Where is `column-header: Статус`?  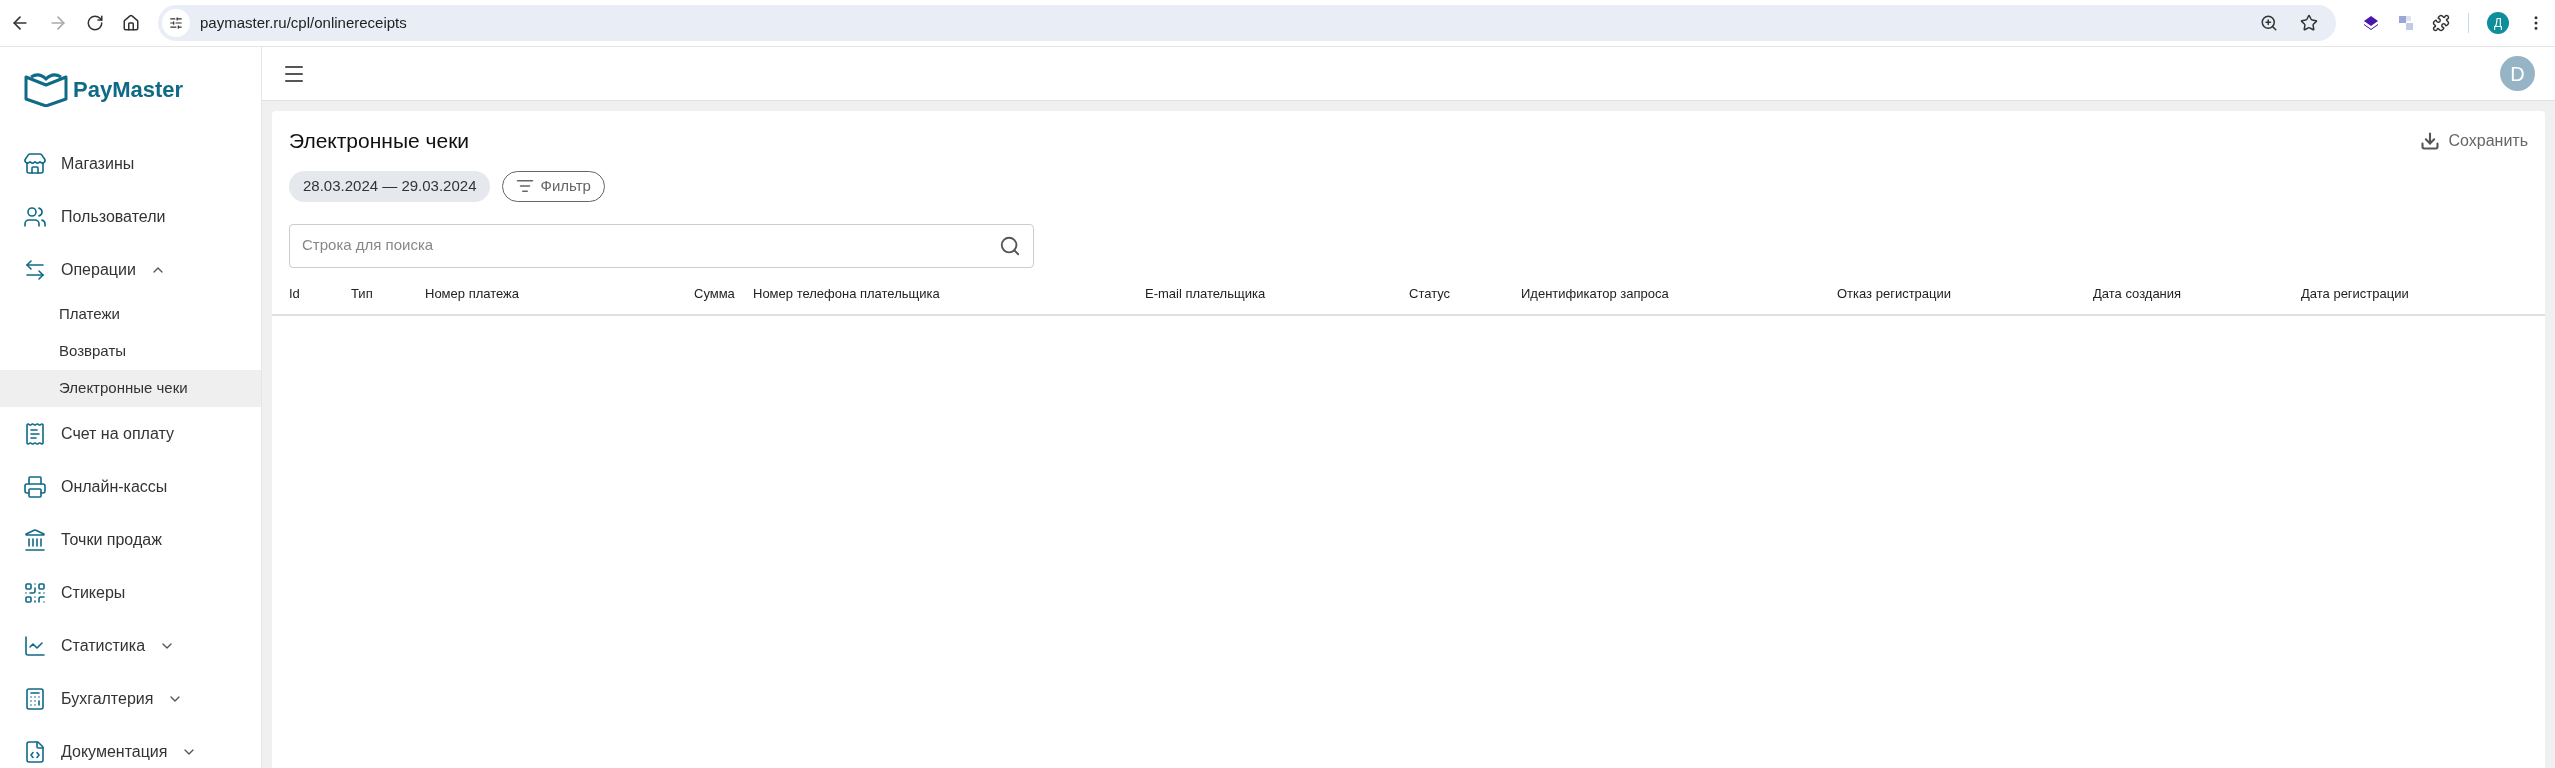
column-header: Статус is located at coordinates (1430, 293).